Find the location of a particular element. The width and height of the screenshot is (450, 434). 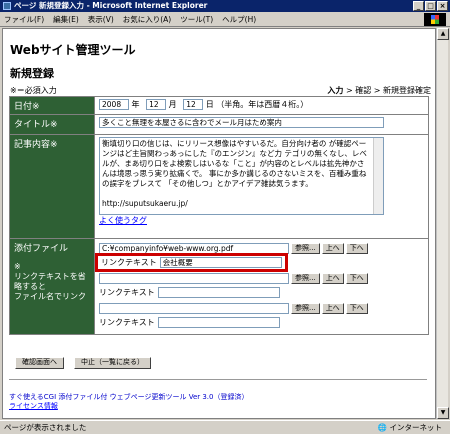

license-link: ライセンス情報 is located at coordinates (129, 406).